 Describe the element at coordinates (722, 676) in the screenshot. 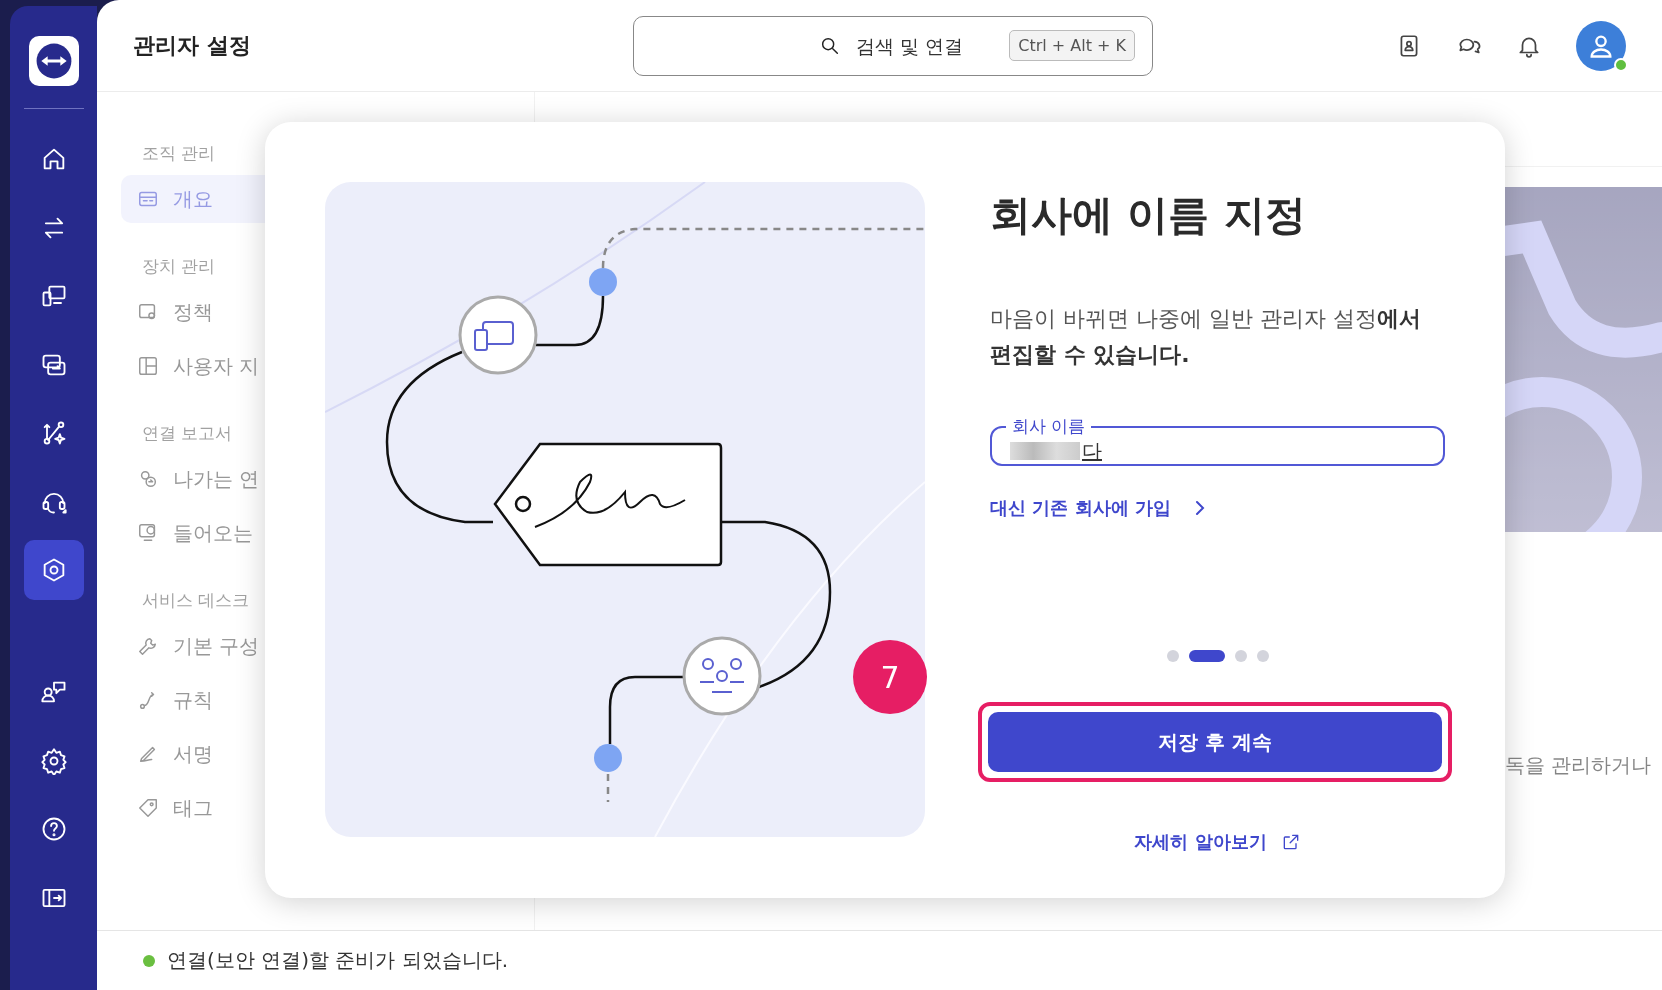

I see `people-node-icon` at that location.